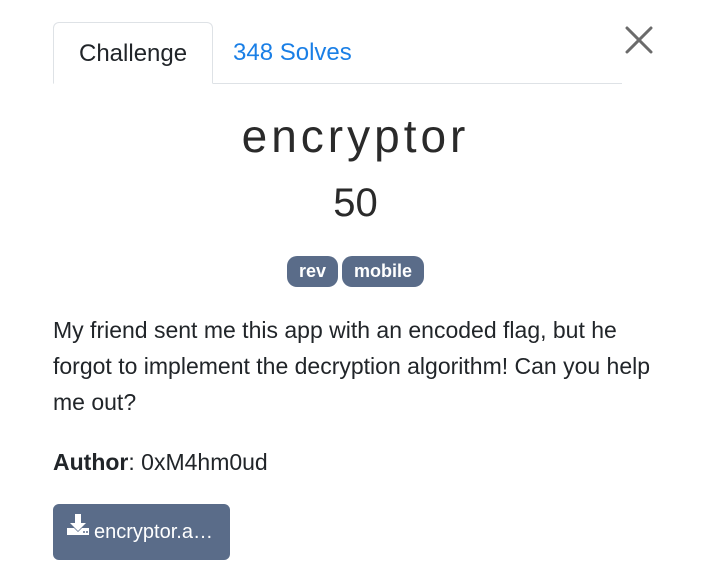 The image size is (711, 571). Describe the element at coordinates (91, 462) in the screenshot. I see `author-label: Author` at that location.